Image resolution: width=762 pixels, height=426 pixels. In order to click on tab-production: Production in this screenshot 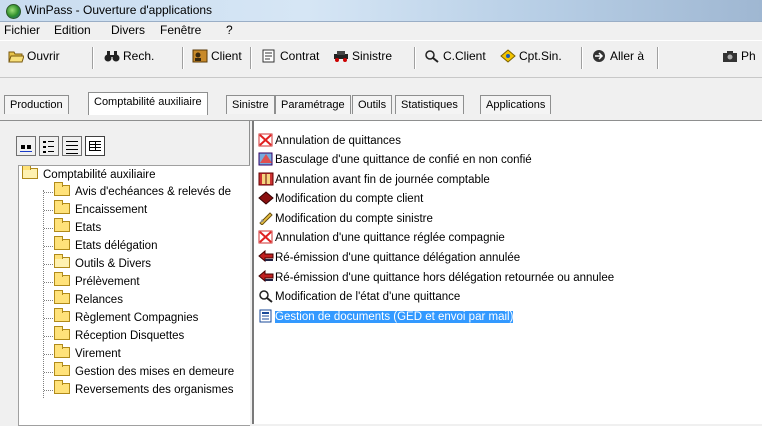, I will do `click(36, 104)`.